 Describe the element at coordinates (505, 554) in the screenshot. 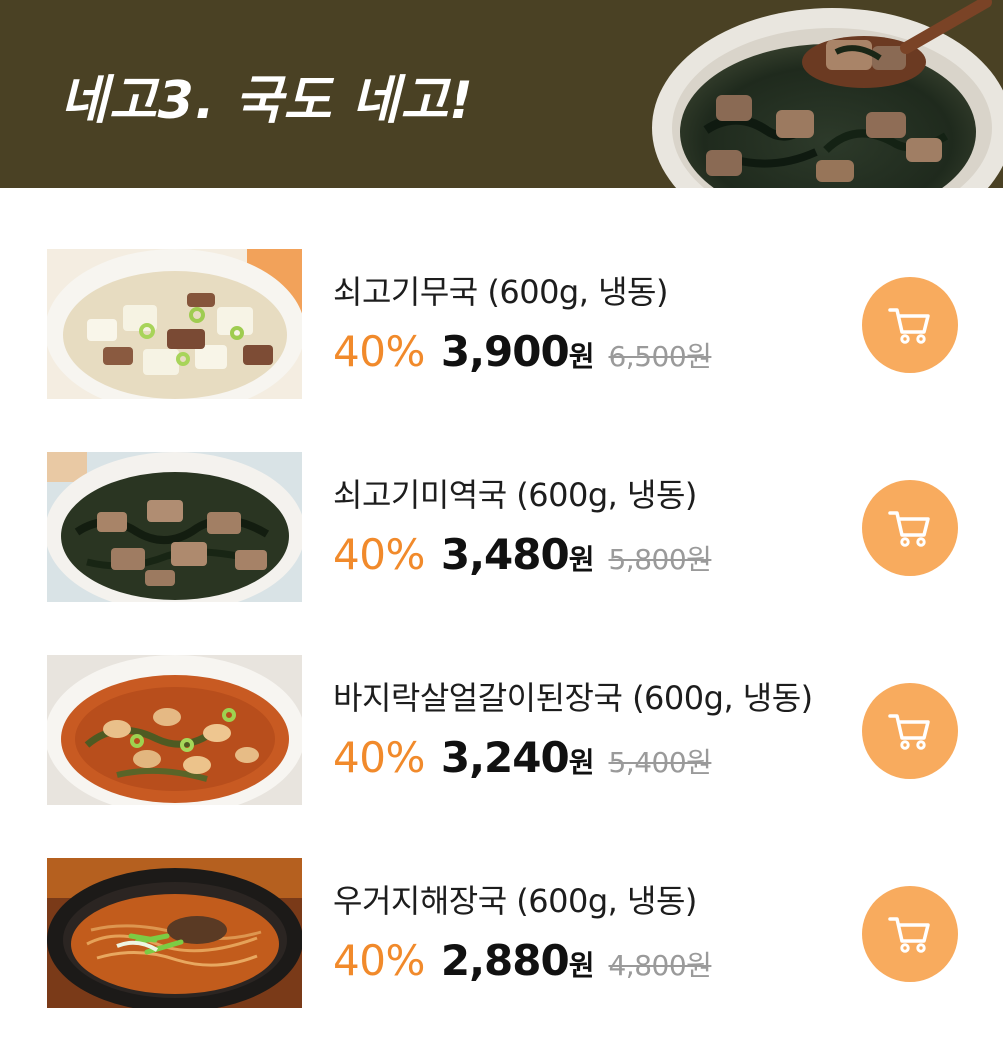

I see `sale-price: 3,480` at that location.